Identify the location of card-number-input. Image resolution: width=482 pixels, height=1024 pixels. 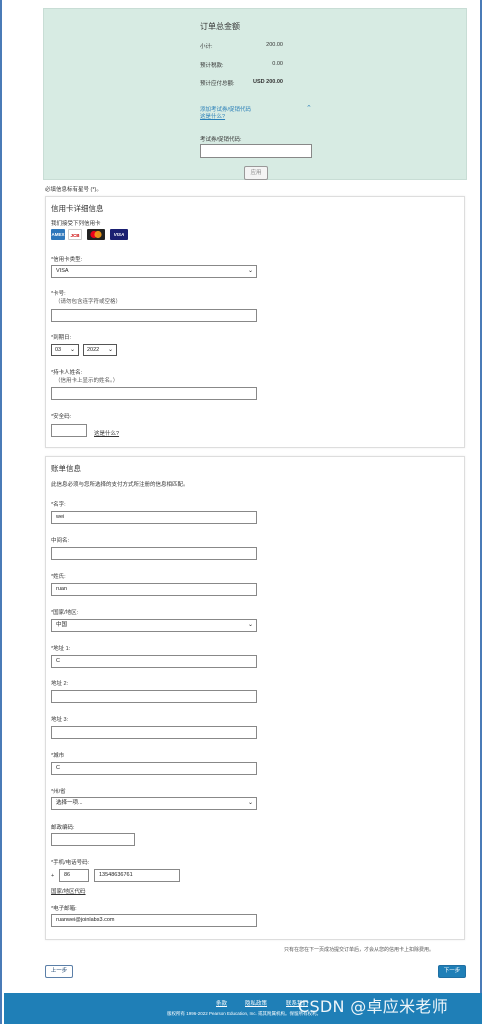
(154, 315).